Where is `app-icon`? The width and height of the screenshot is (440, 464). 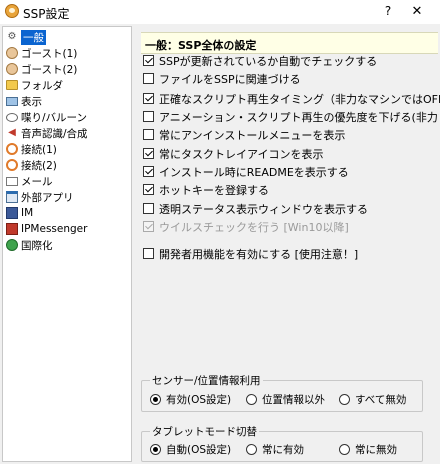
app-icon is located at coordinates (12, 11).